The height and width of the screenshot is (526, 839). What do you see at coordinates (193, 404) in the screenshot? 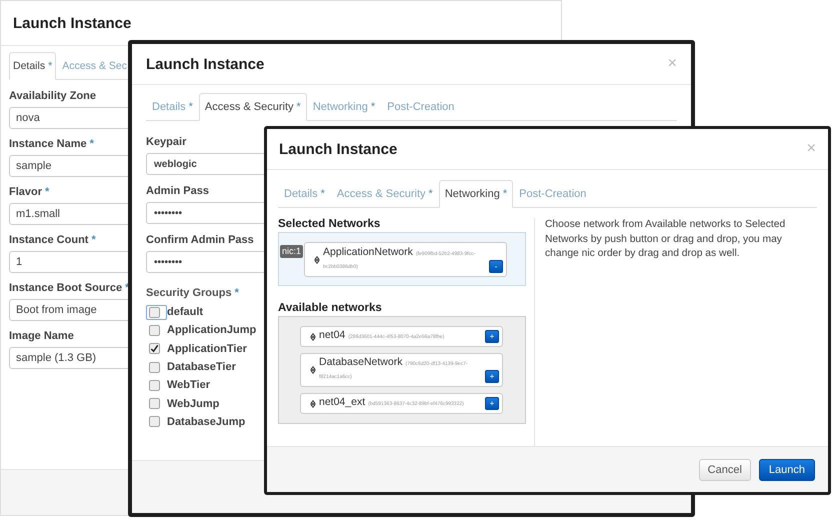
I see `checkbox-label: WebJump` at bounding box center [193, 404].